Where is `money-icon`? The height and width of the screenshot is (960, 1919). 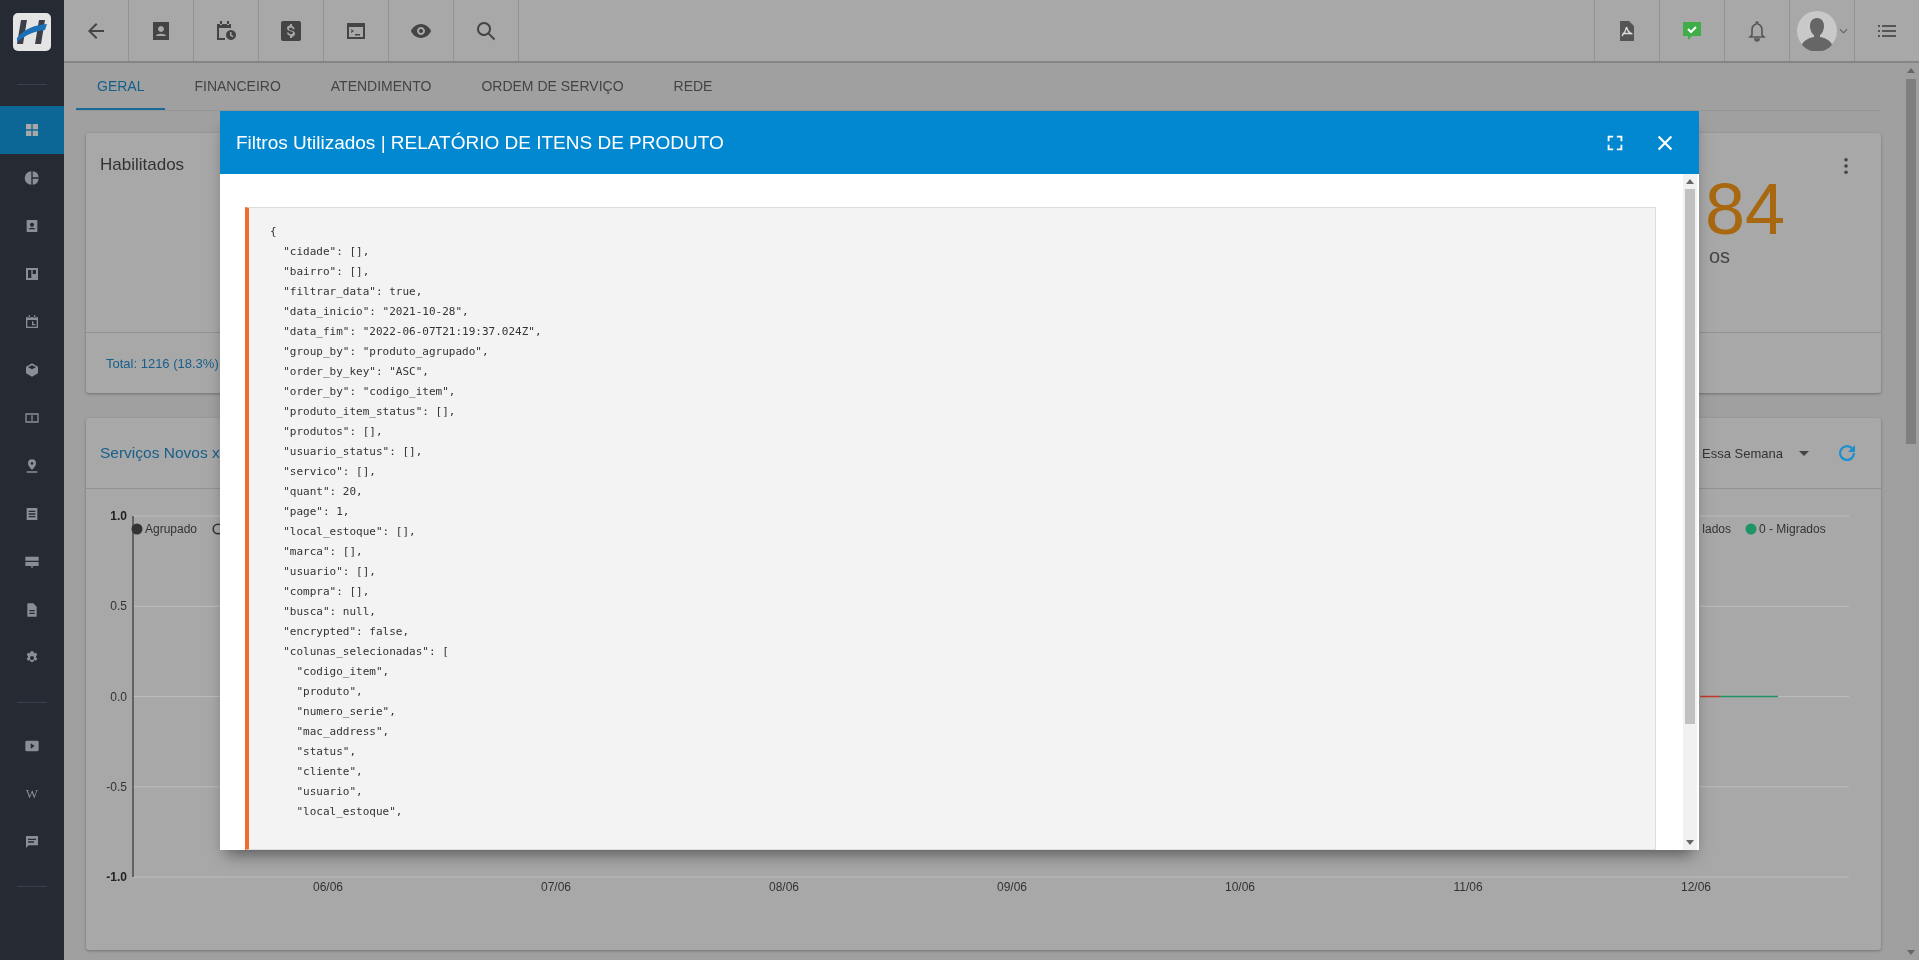
money-icon is located at coordinates (32, 418).